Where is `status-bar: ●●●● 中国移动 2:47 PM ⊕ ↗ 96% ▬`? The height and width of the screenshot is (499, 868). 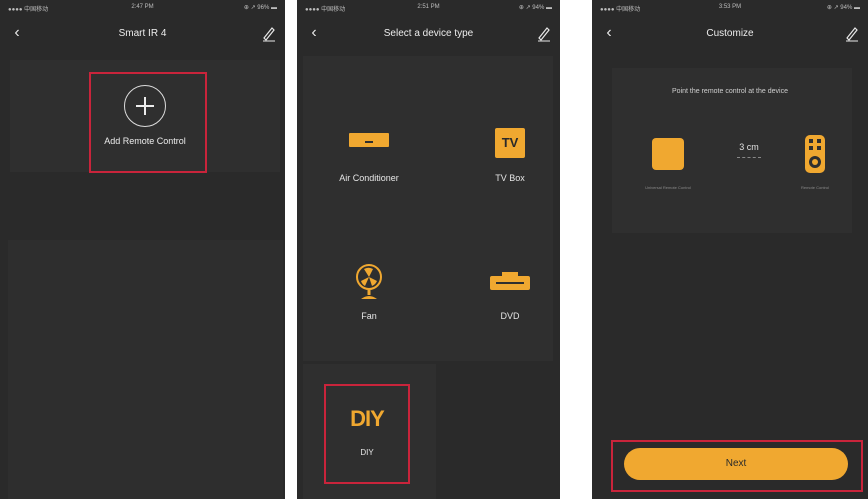 status-bar: ●●●● 中国移动 2:47 PM ⊕ ↗ 96% ▬ is located at coordinates (142, 9).